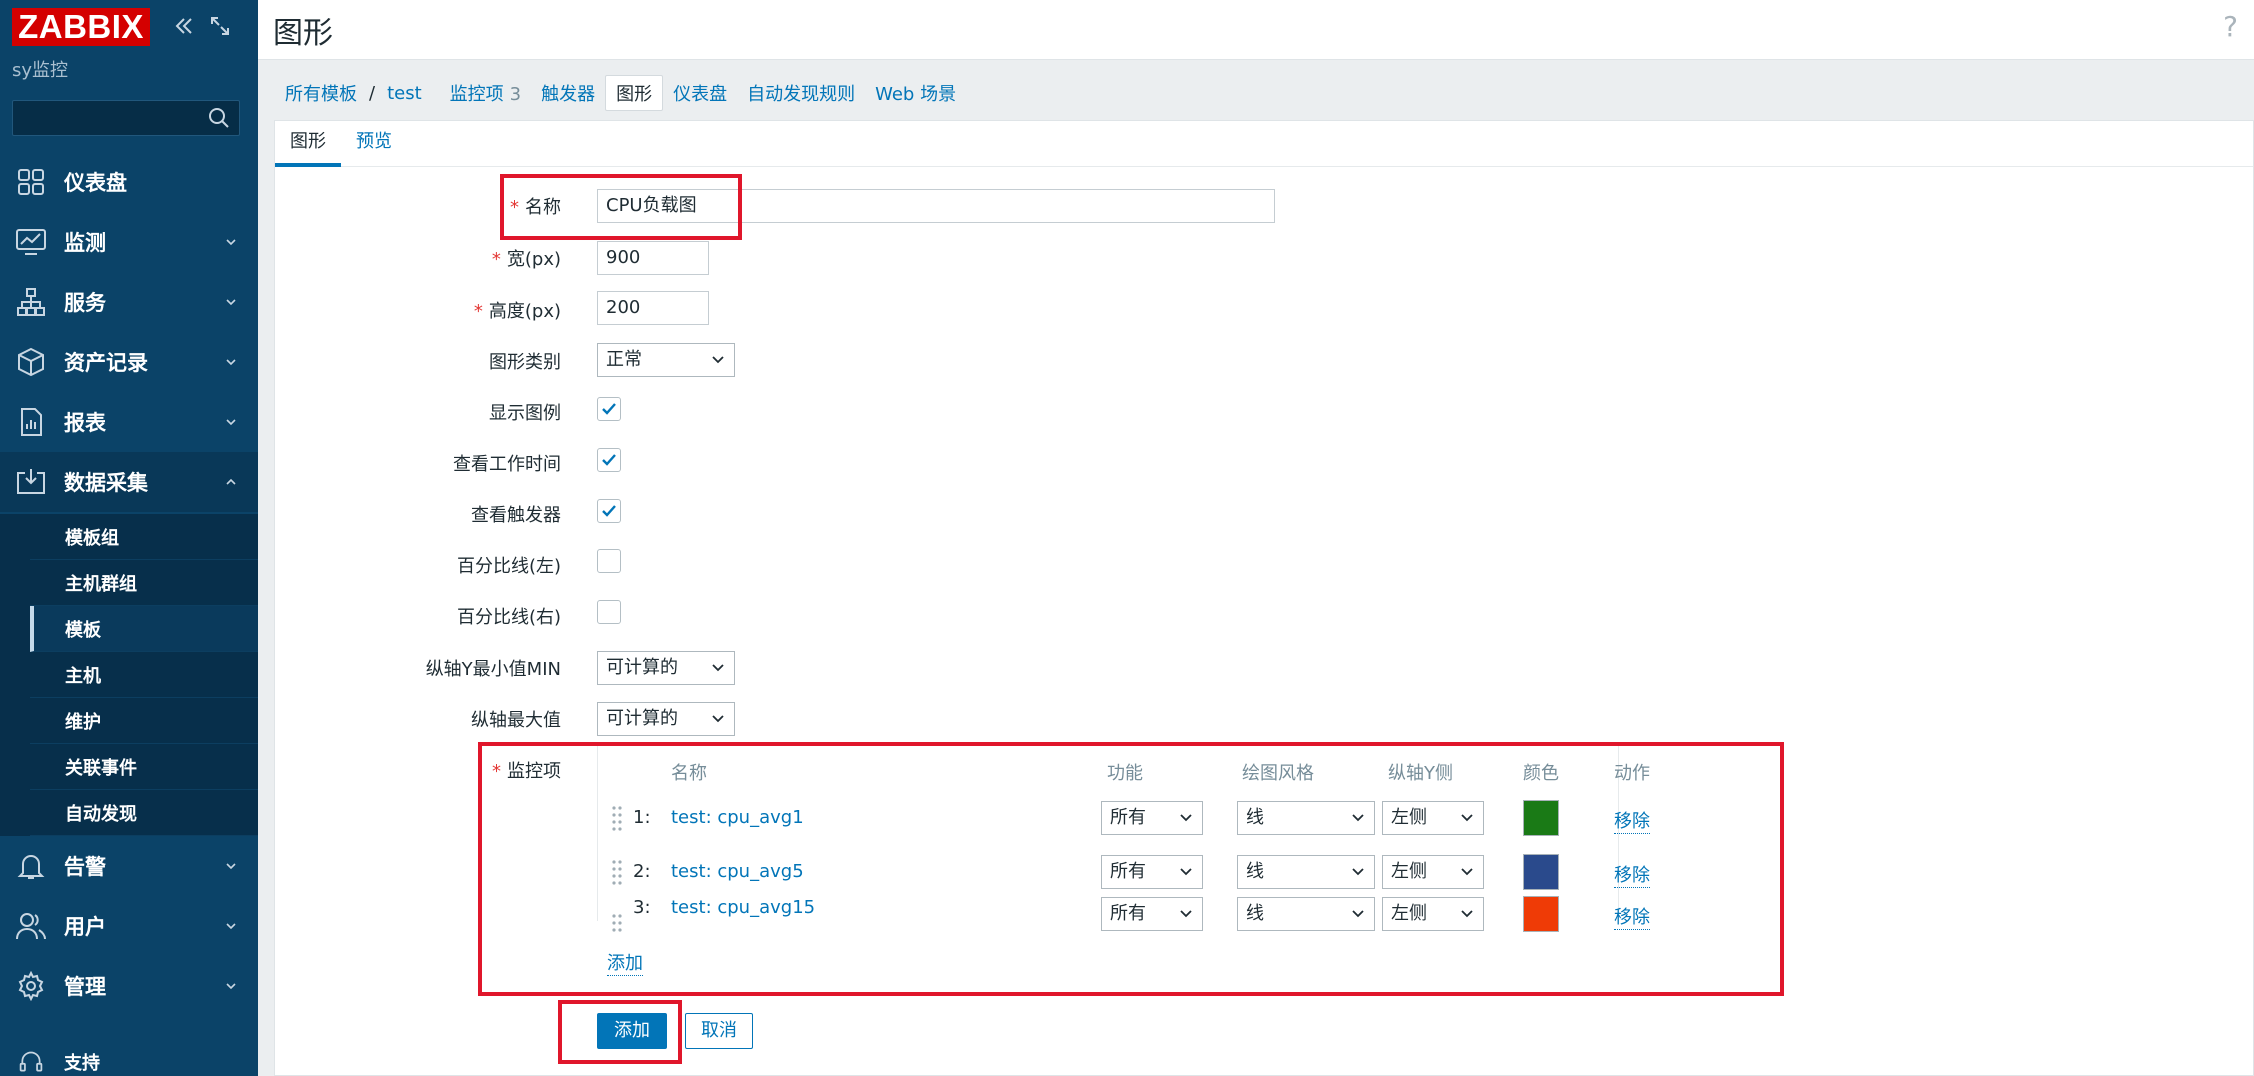 The image size is (2254, 1076). I want to click on y-min-select: 可计算的, so click(666, 668).